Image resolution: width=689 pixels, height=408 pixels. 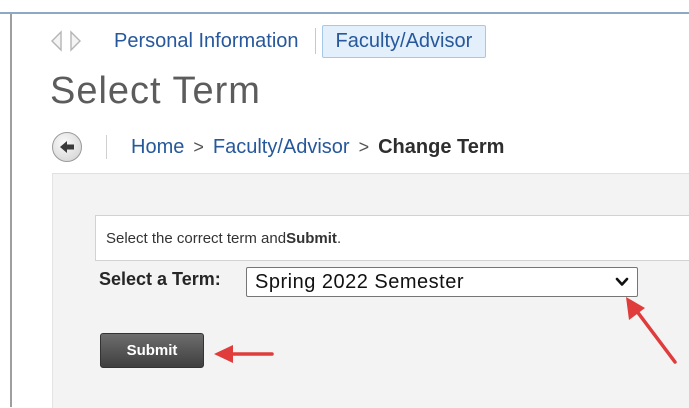 I want to click on breadcrumb-divider, so click(x=106, y=147).